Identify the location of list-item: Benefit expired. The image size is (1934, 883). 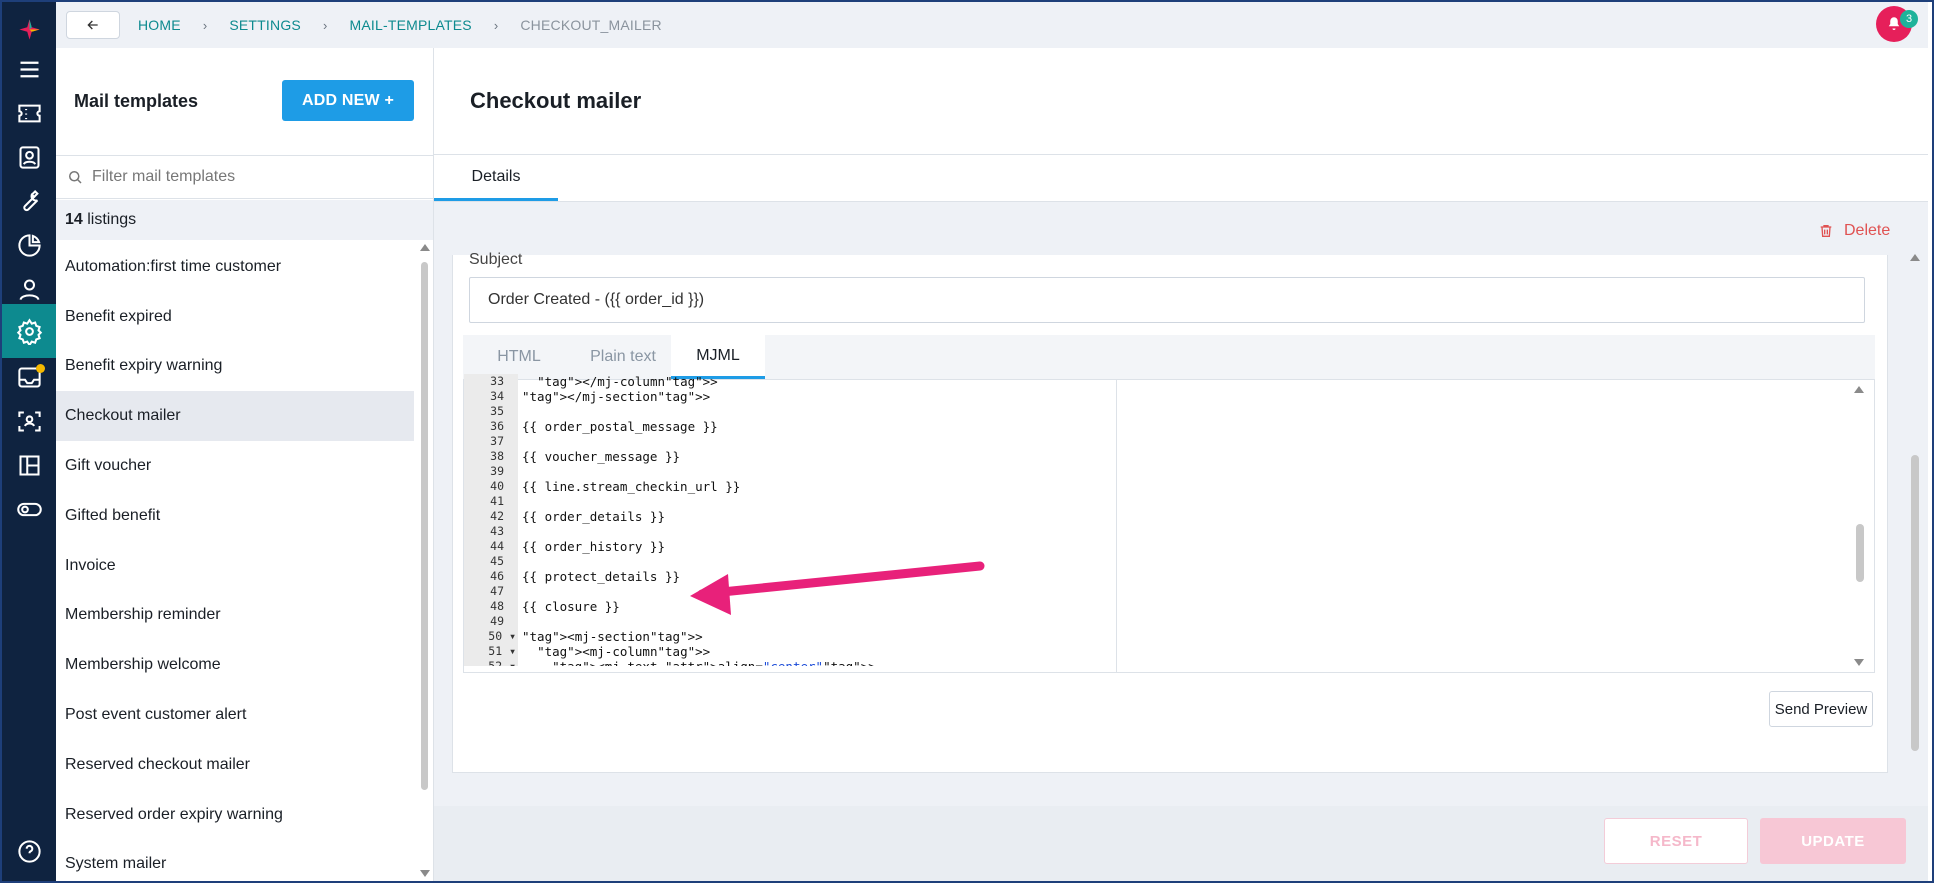
(235, 317).